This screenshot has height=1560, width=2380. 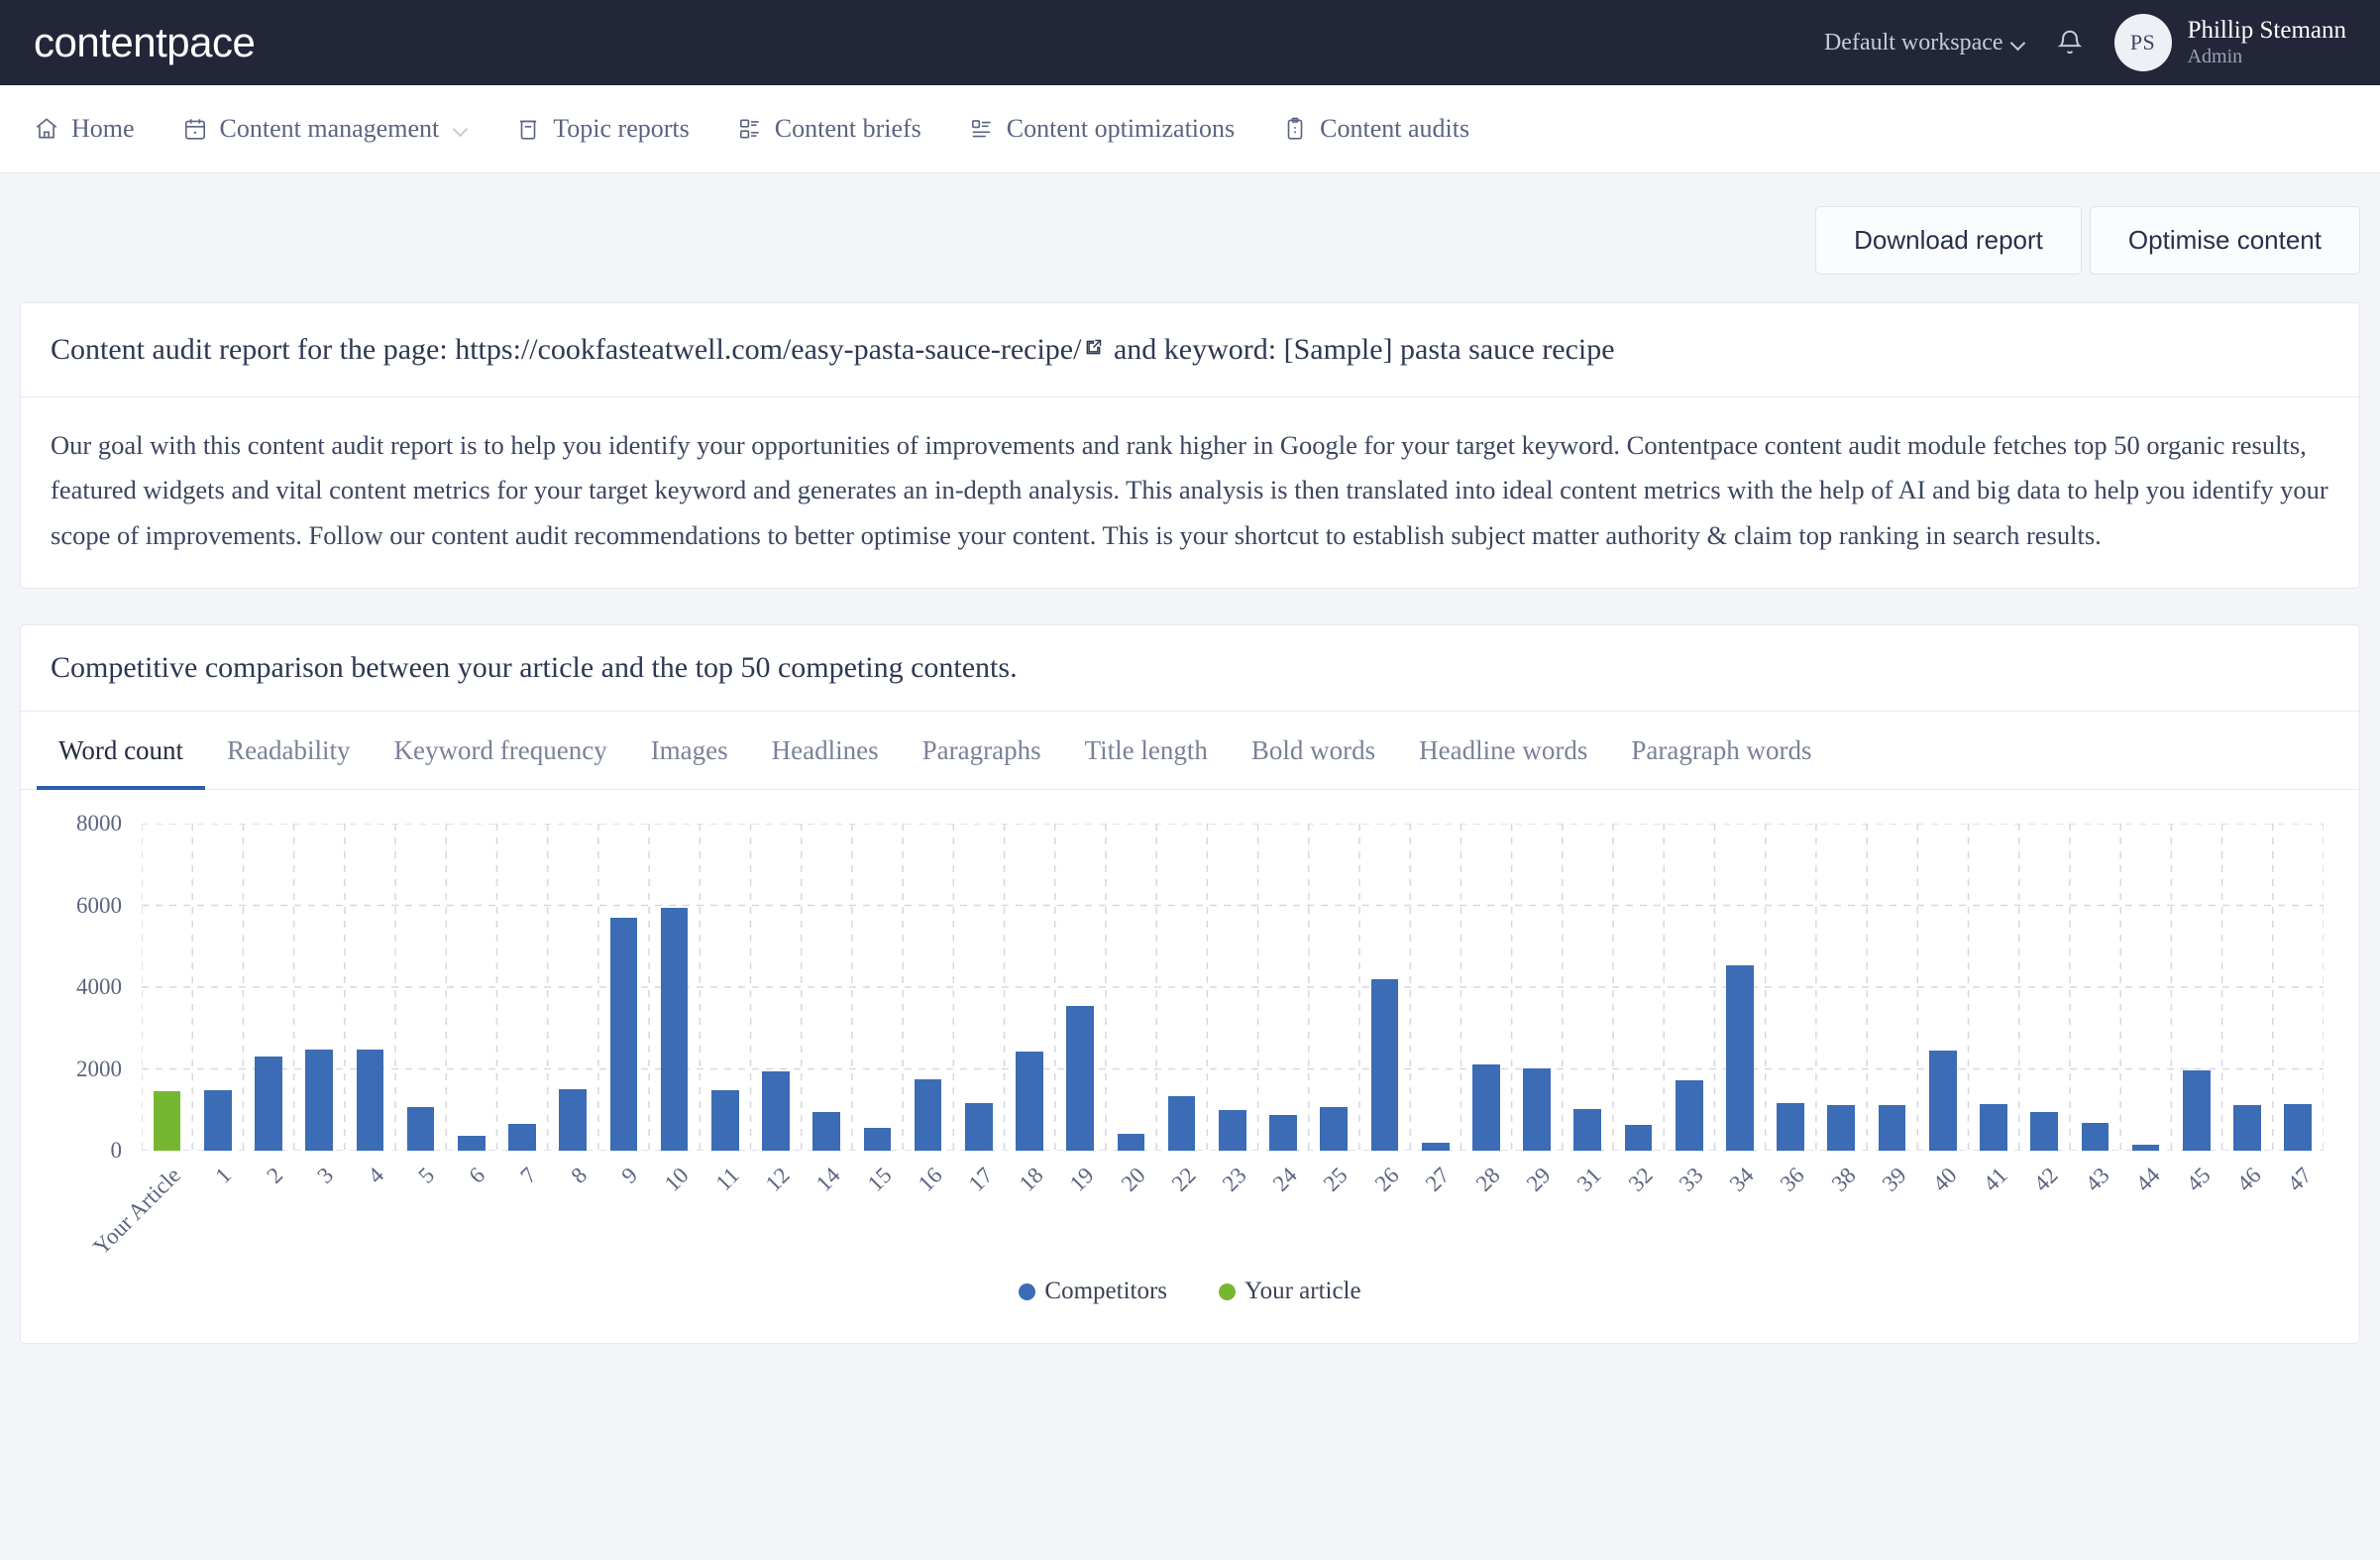 I want to click on x-axis-tick-label: 9, so click(x=629, y=1176).